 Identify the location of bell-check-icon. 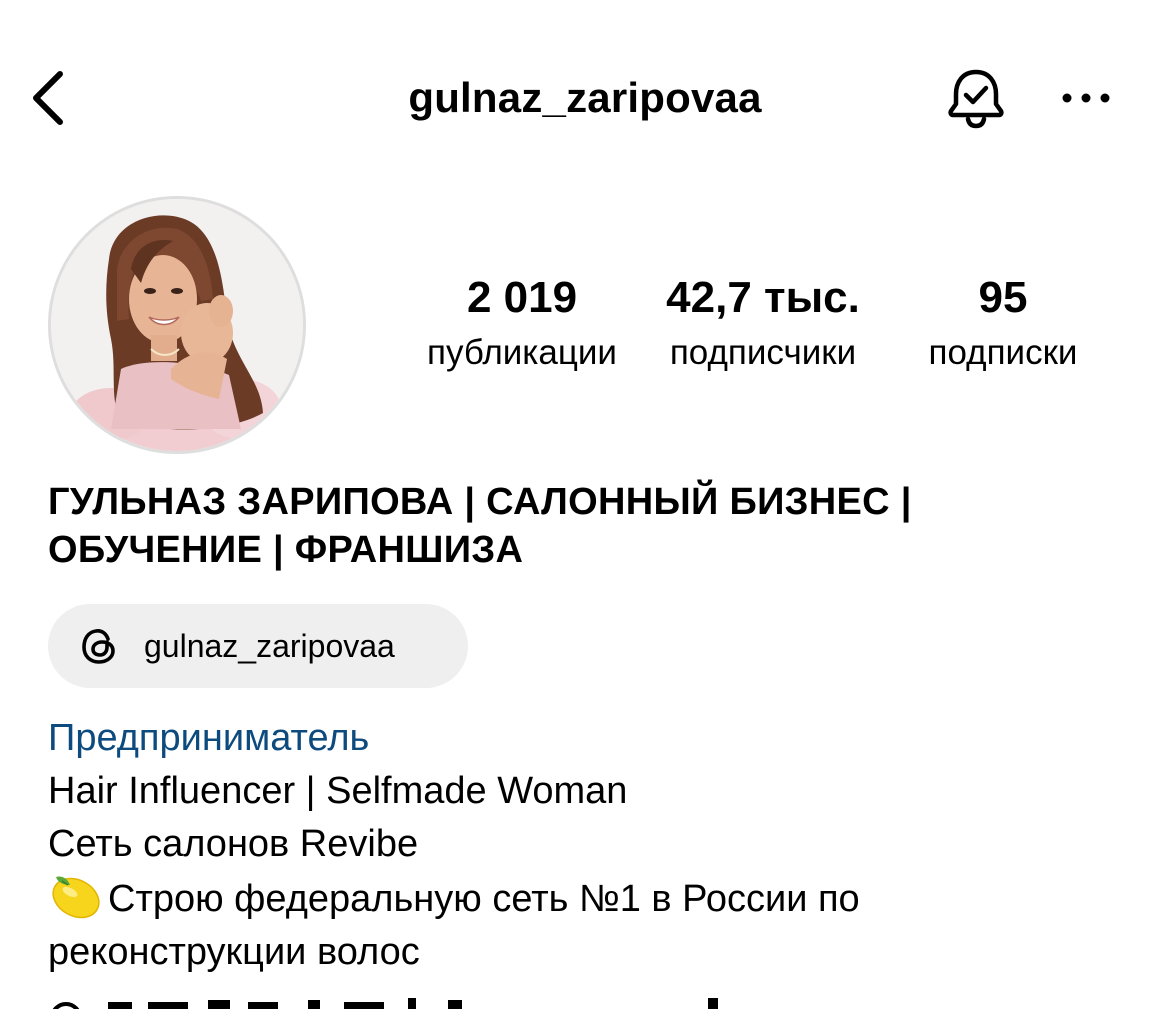
(976, 99).